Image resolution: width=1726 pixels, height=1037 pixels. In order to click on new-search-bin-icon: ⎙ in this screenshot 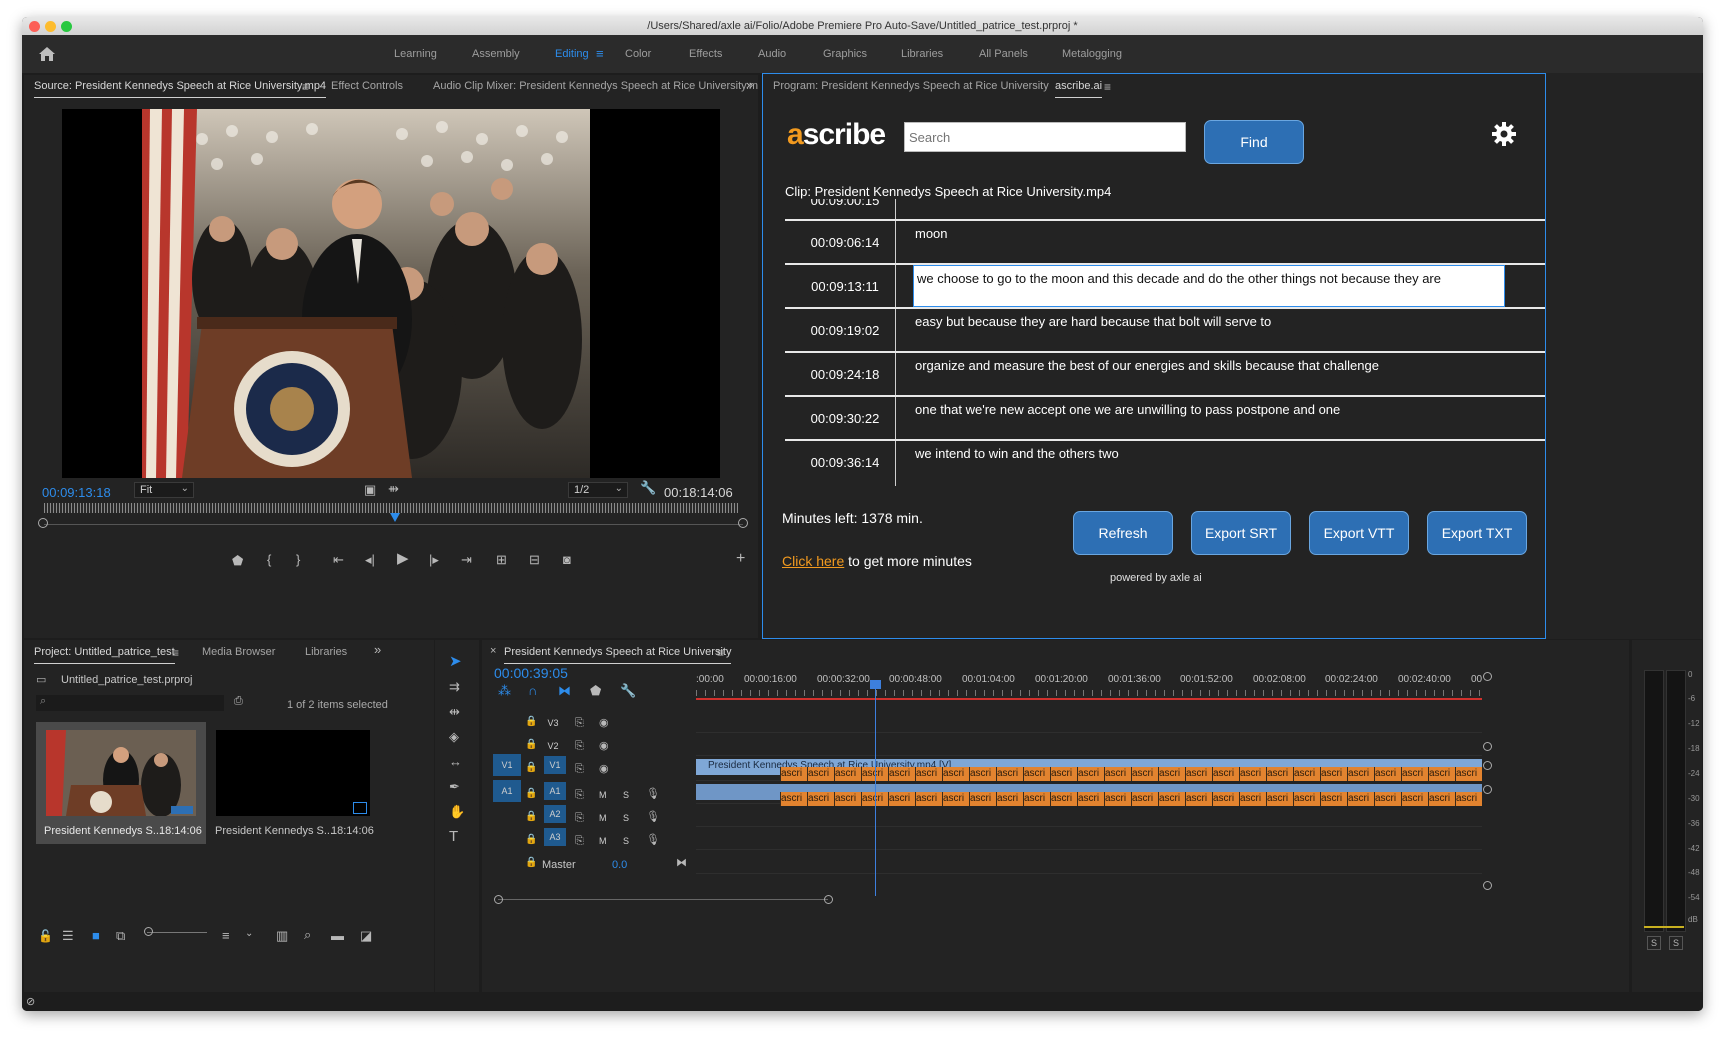, I will do `click(238, 701)`.